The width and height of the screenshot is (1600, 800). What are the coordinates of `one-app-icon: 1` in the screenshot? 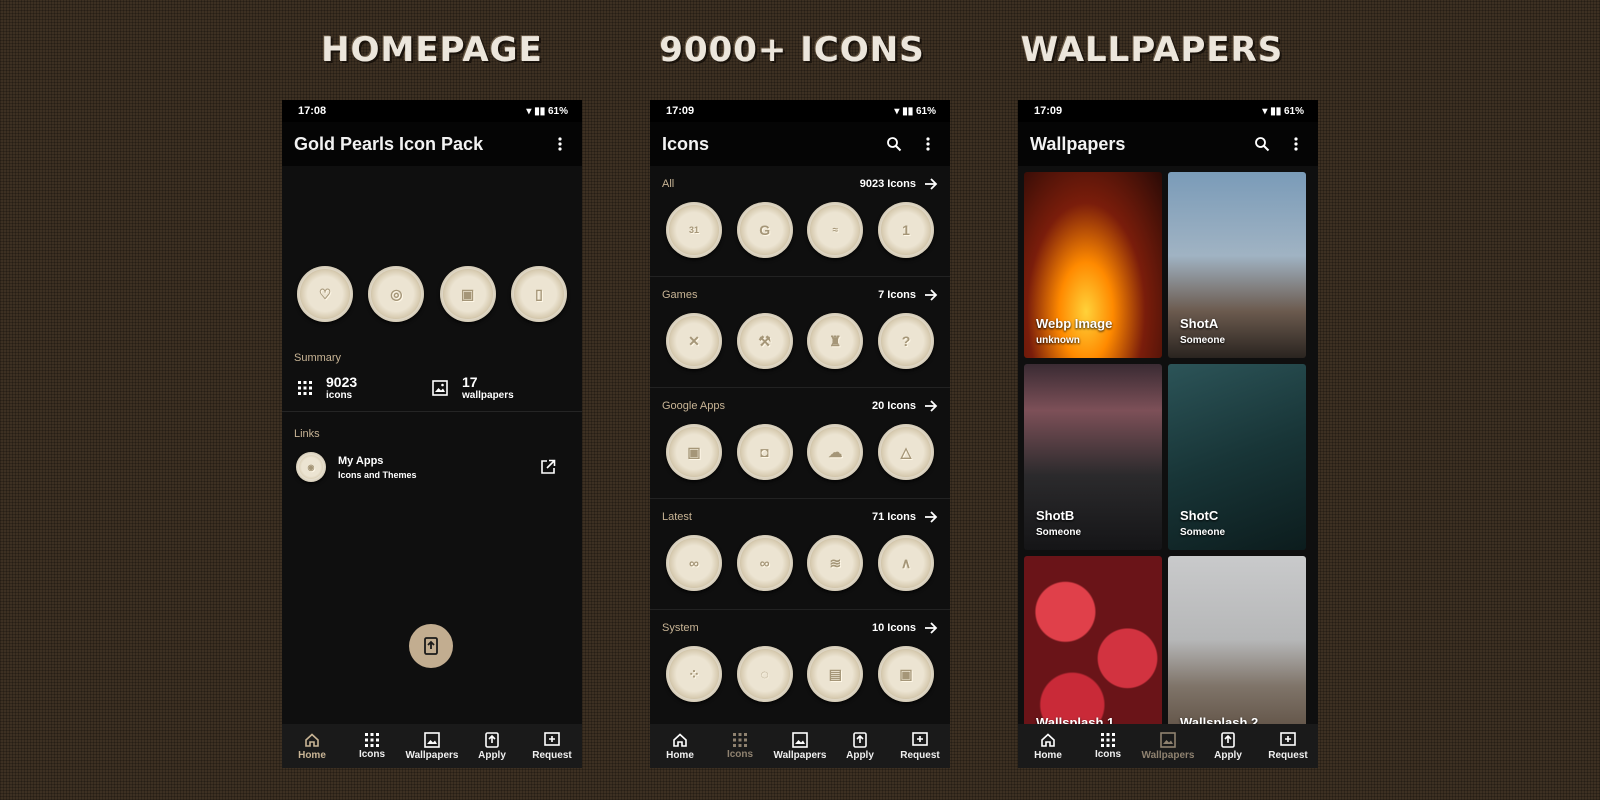 It's located at (905, 230).